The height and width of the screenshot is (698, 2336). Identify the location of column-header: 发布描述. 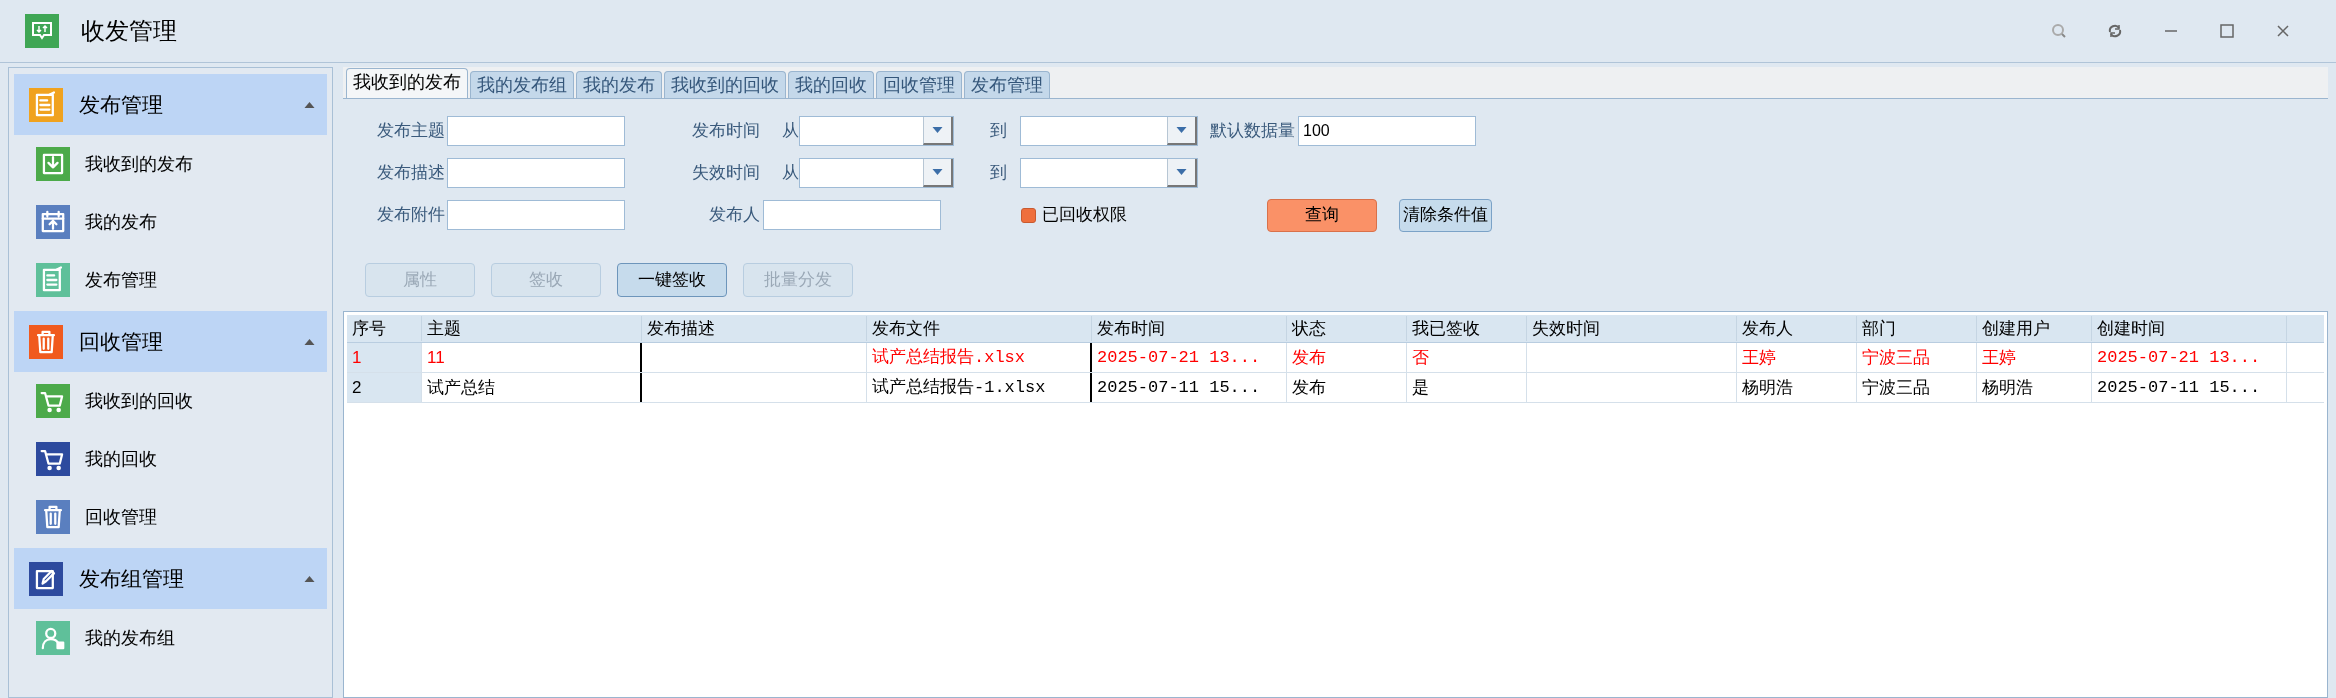
(754, 328).